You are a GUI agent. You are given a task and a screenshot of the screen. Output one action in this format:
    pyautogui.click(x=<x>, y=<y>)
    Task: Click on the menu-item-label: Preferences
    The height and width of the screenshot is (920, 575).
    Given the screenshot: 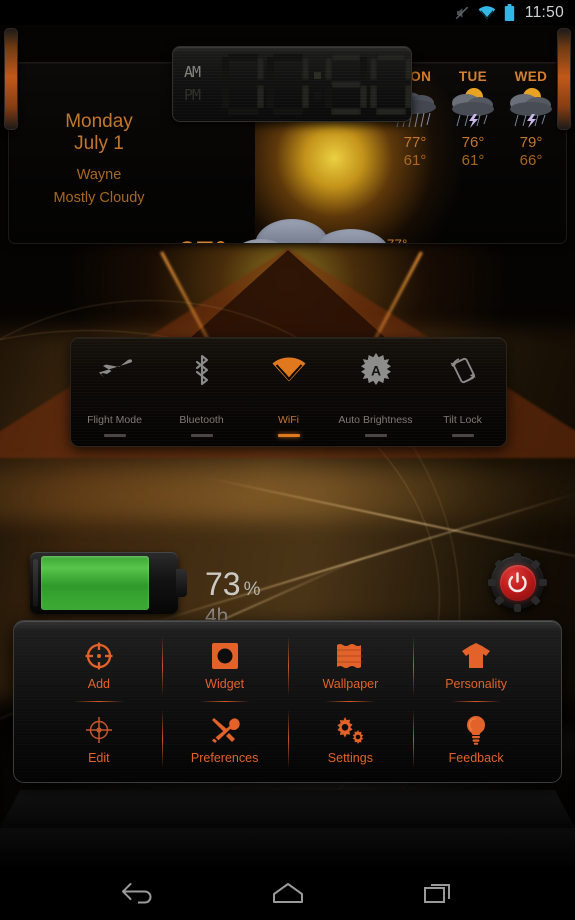 What is the action you would take?
    pyautogui.click(x=224, y=757)
    